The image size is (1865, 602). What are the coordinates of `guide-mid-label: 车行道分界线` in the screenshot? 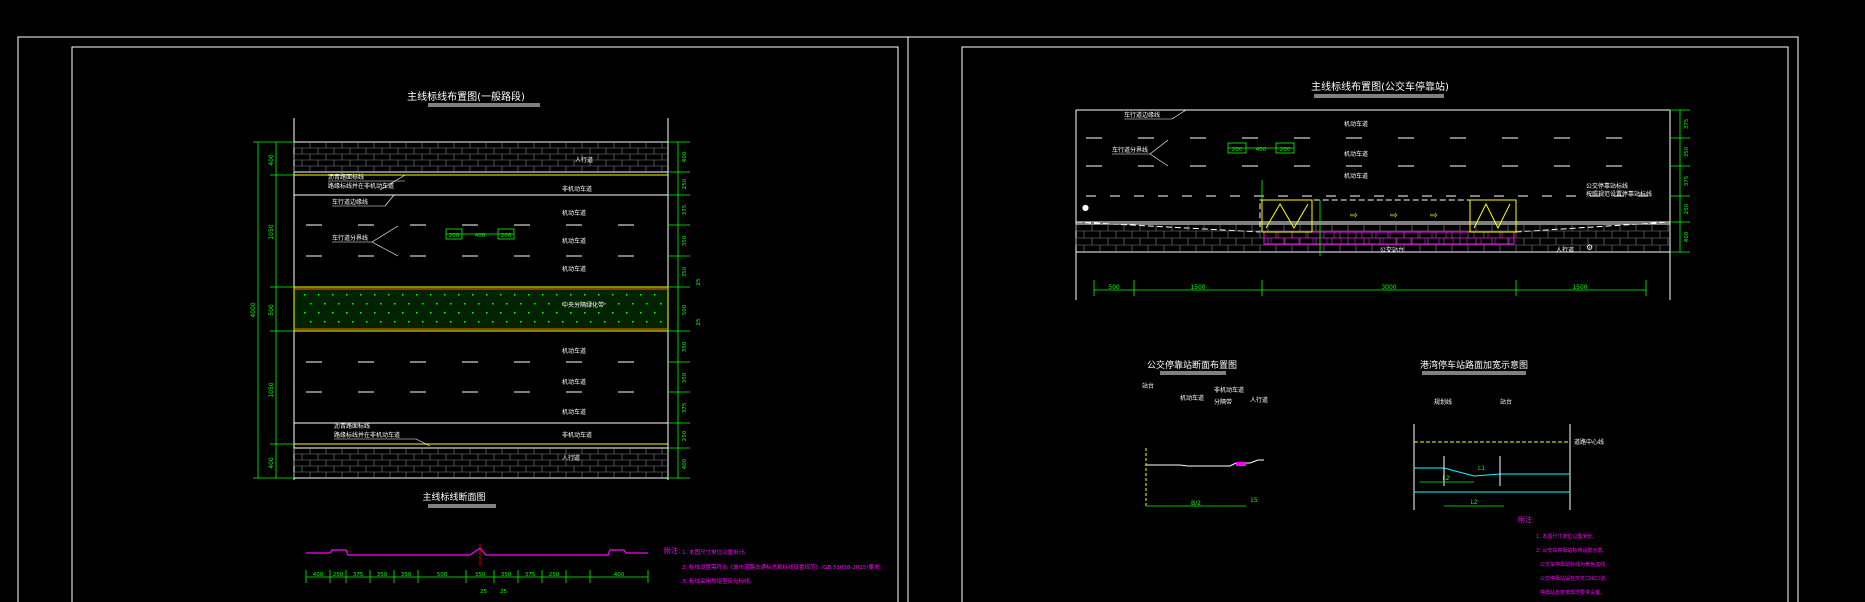 It's located at (350, 238).